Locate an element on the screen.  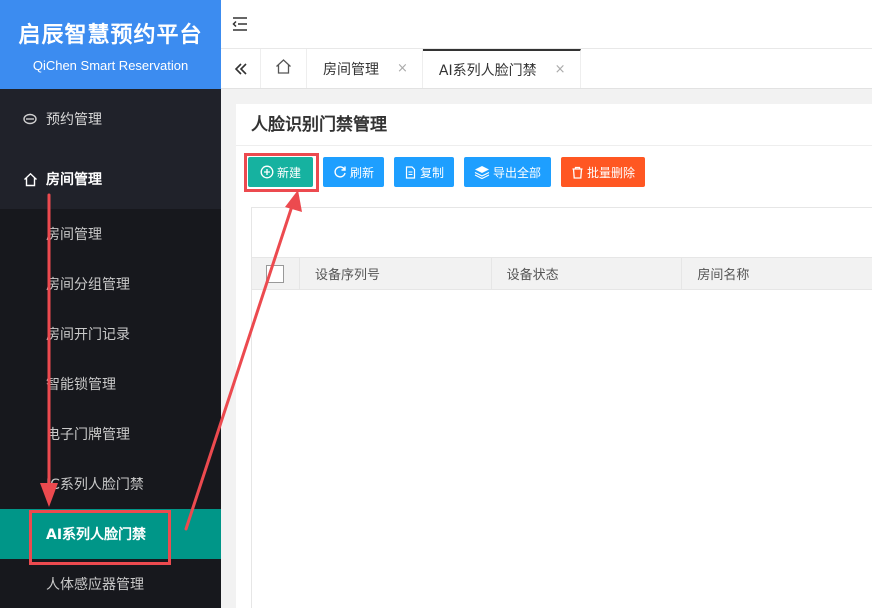
layers-icon is located at coordinates (482, 172).